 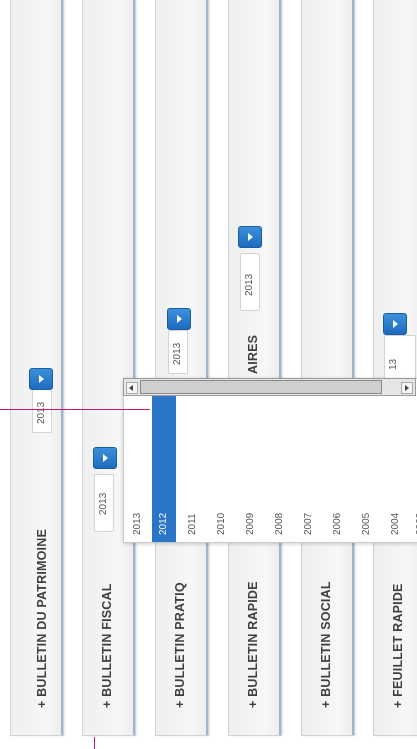 I want to click on panel-bulletin-du-patrimoine: + BULLETIN DU PATRIMOINE 2013, so click(x=37, y=368).